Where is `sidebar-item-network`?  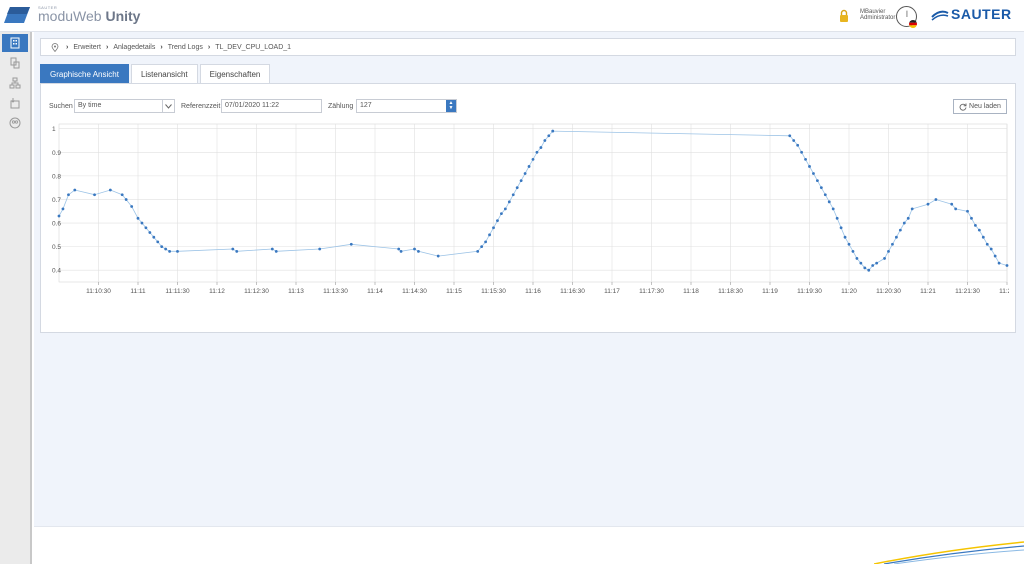 sidebar-item-network is located at coordinates (15, 83).